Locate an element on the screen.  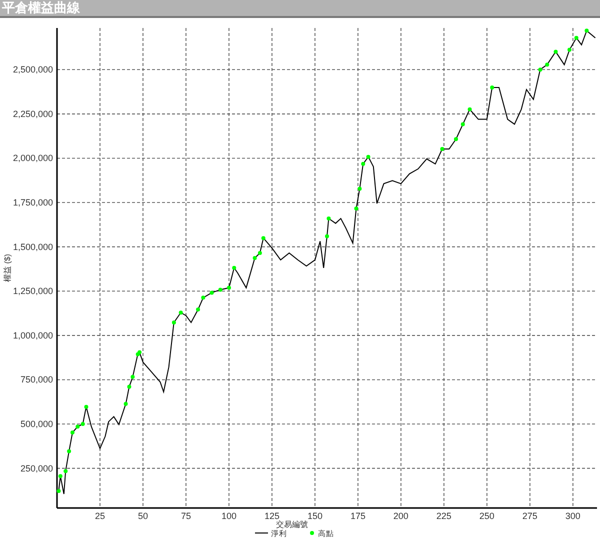
chart-title: 平倉權益曲線 is located at coordinates (41, 8).